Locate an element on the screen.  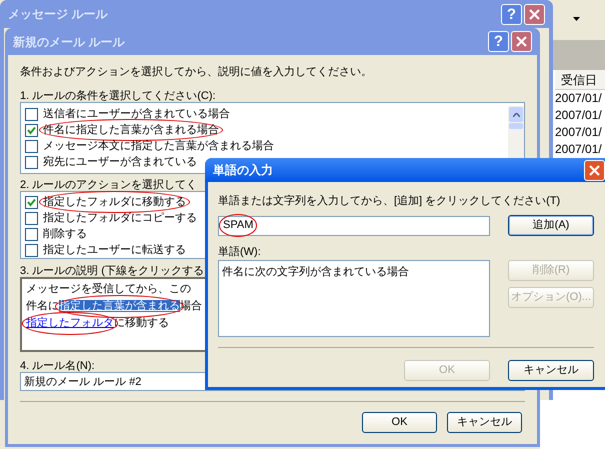
dropdown-arrow-icon is located at coordinates (576, 19).